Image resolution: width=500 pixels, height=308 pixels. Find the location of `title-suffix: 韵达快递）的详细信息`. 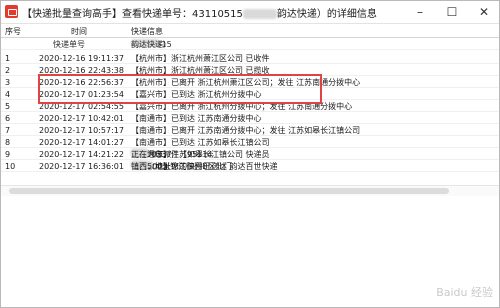

title-suffix: 韵达快递）的详细信息 is located at coordinates (326, 14).